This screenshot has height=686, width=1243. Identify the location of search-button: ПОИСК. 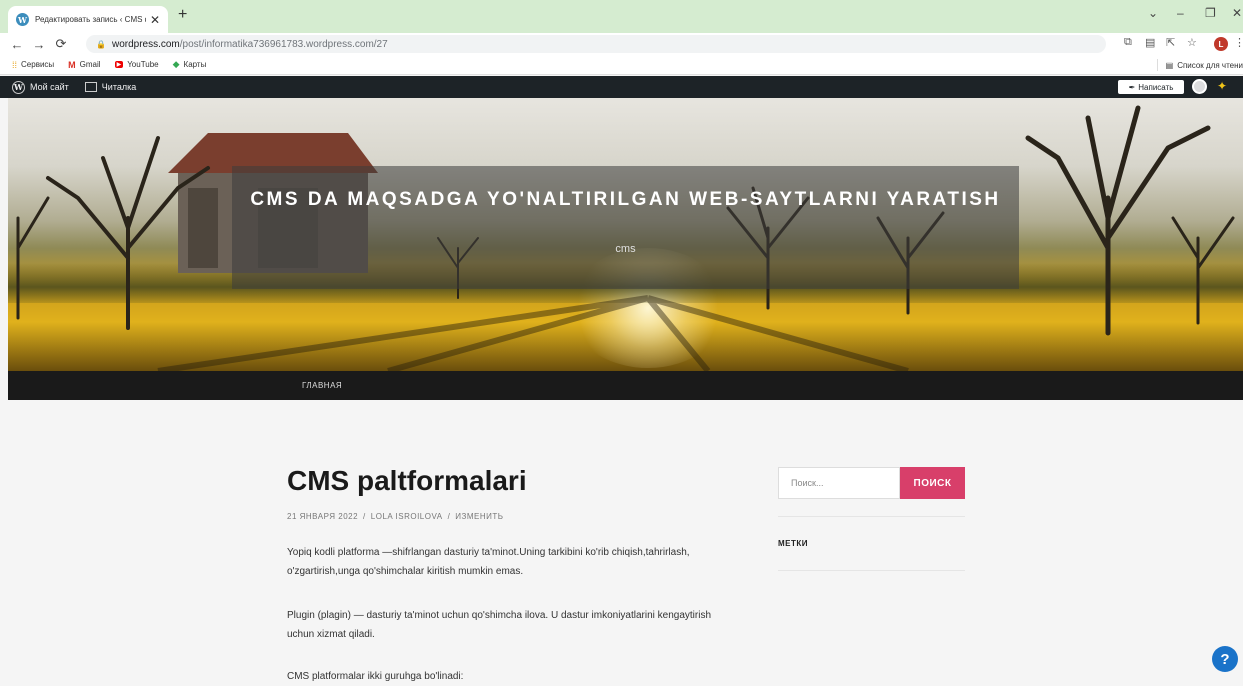
(932, 483).